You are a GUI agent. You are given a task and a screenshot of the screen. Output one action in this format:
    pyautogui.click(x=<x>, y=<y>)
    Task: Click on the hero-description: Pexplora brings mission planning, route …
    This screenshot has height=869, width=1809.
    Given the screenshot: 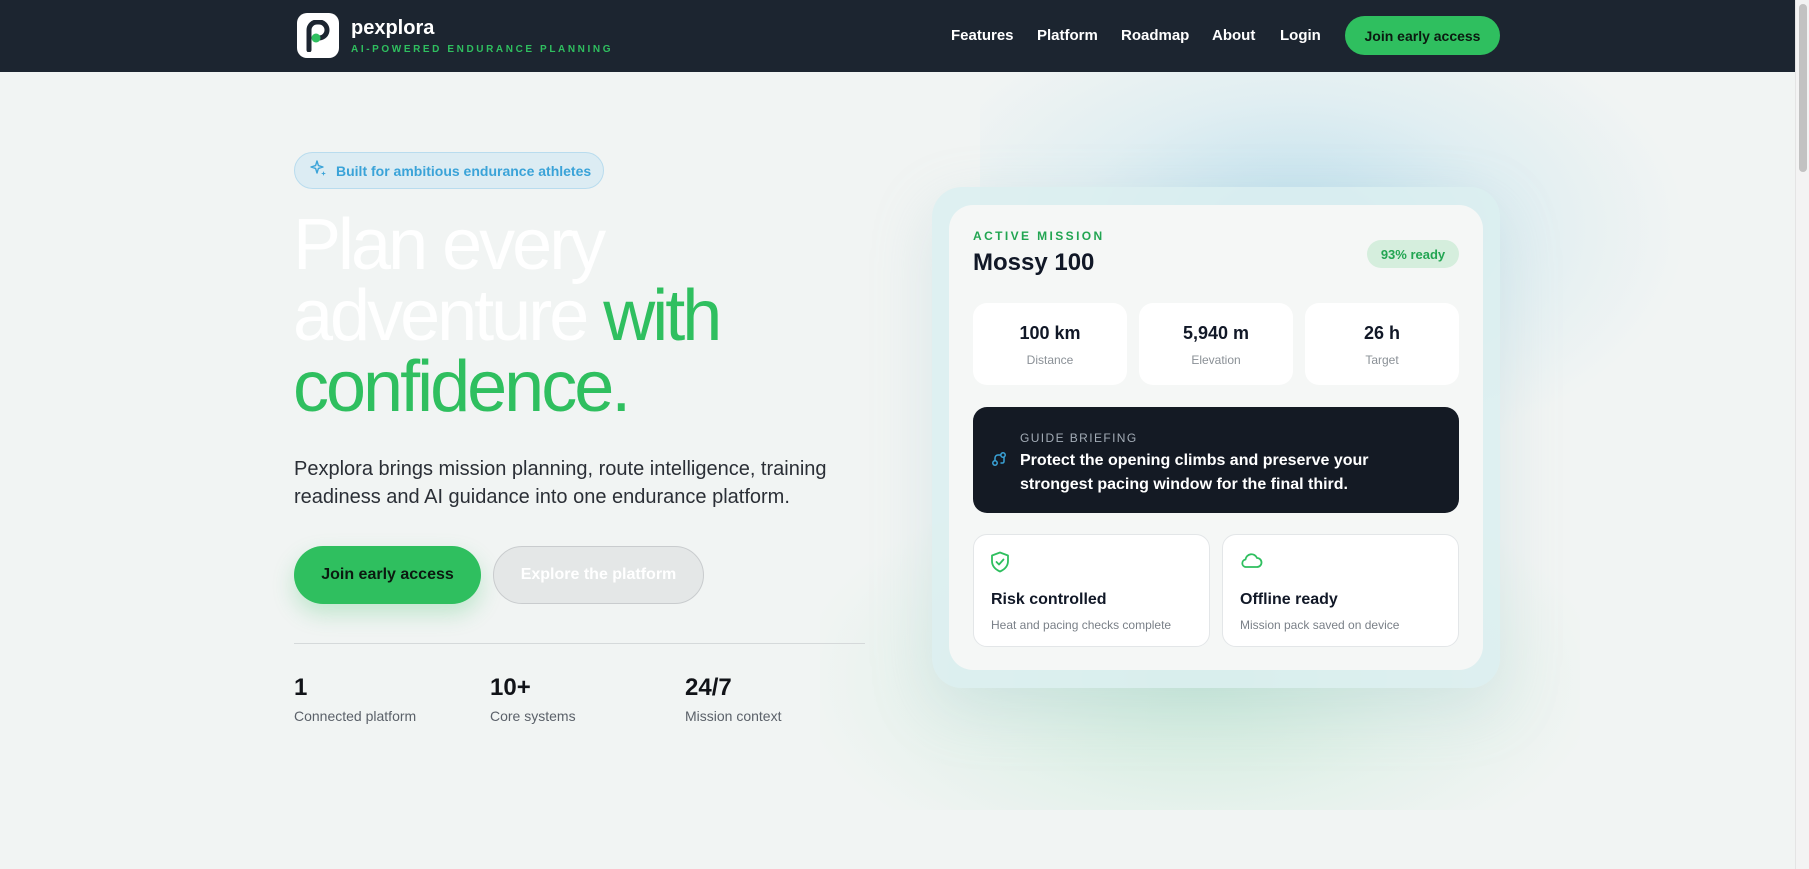 What is the action you would take?
    pyautogui.click(x=560, y=483)
    